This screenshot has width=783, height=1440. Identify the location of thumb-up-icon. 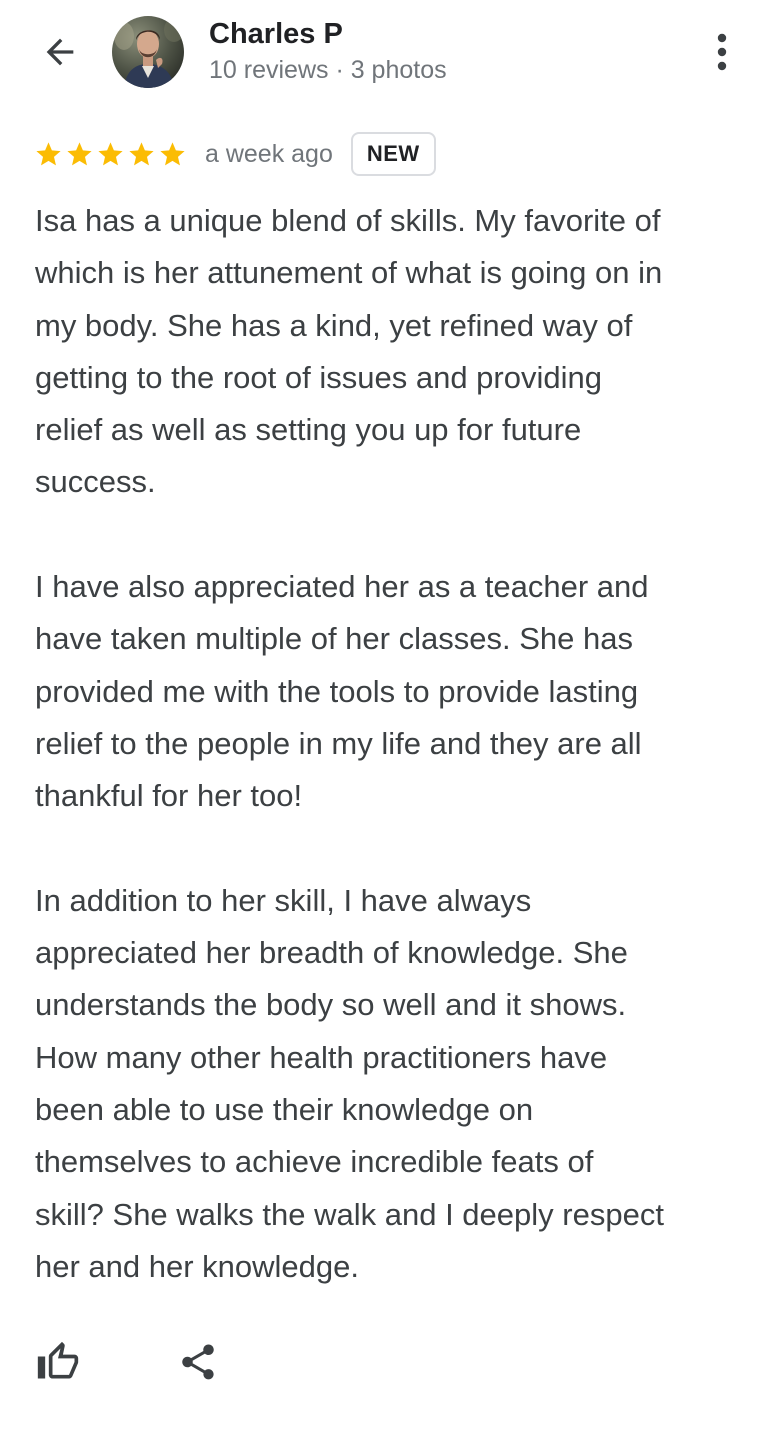
(58, 1360).